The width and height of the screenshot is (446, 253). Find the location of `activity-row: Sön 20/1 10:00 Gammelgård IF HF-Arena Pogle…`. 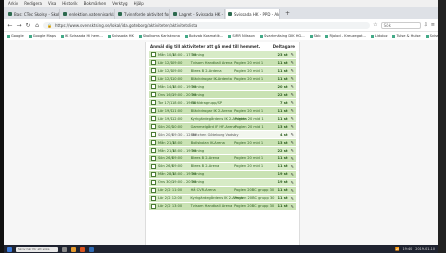

activity-row: Sön 20/1 10:00 Gammelgård IF HF-Arena Pogle… is located at coordinates (222, 126).